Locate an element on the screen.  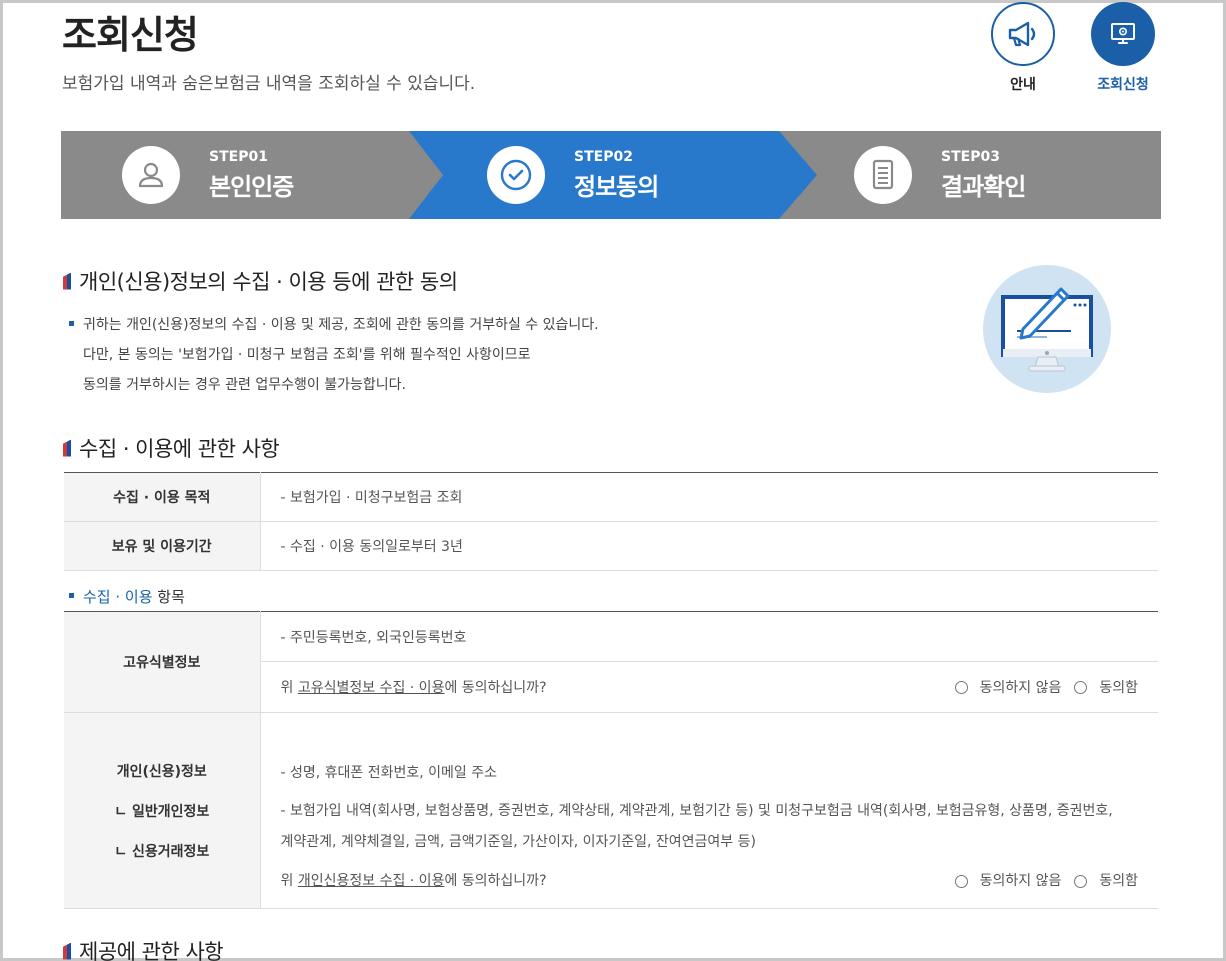
step-3-number: STEP03 is located at coordinates (970, 156).